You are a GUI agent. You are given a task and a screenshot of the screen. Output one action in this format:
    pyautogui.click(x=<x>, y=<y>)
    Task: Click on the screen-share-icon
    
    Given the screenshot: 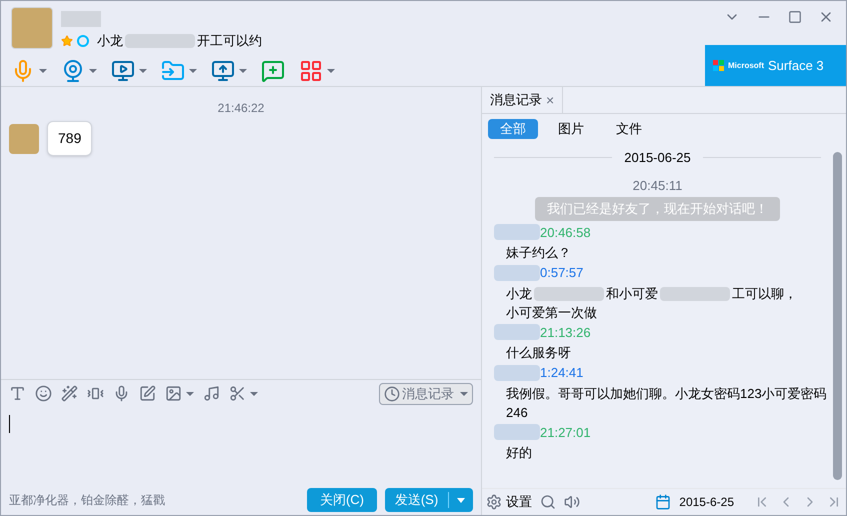 What is the action you would take?
    pyautogui.click(x=223, y=70)
    